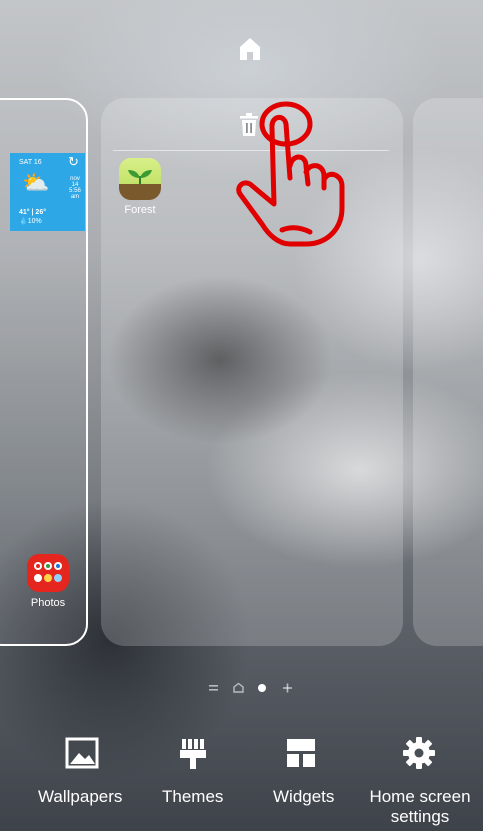  Describe the element at coordinates (33, 212) in the screenshot. I see `weather-temperatures: 41° | 26°` at that location.